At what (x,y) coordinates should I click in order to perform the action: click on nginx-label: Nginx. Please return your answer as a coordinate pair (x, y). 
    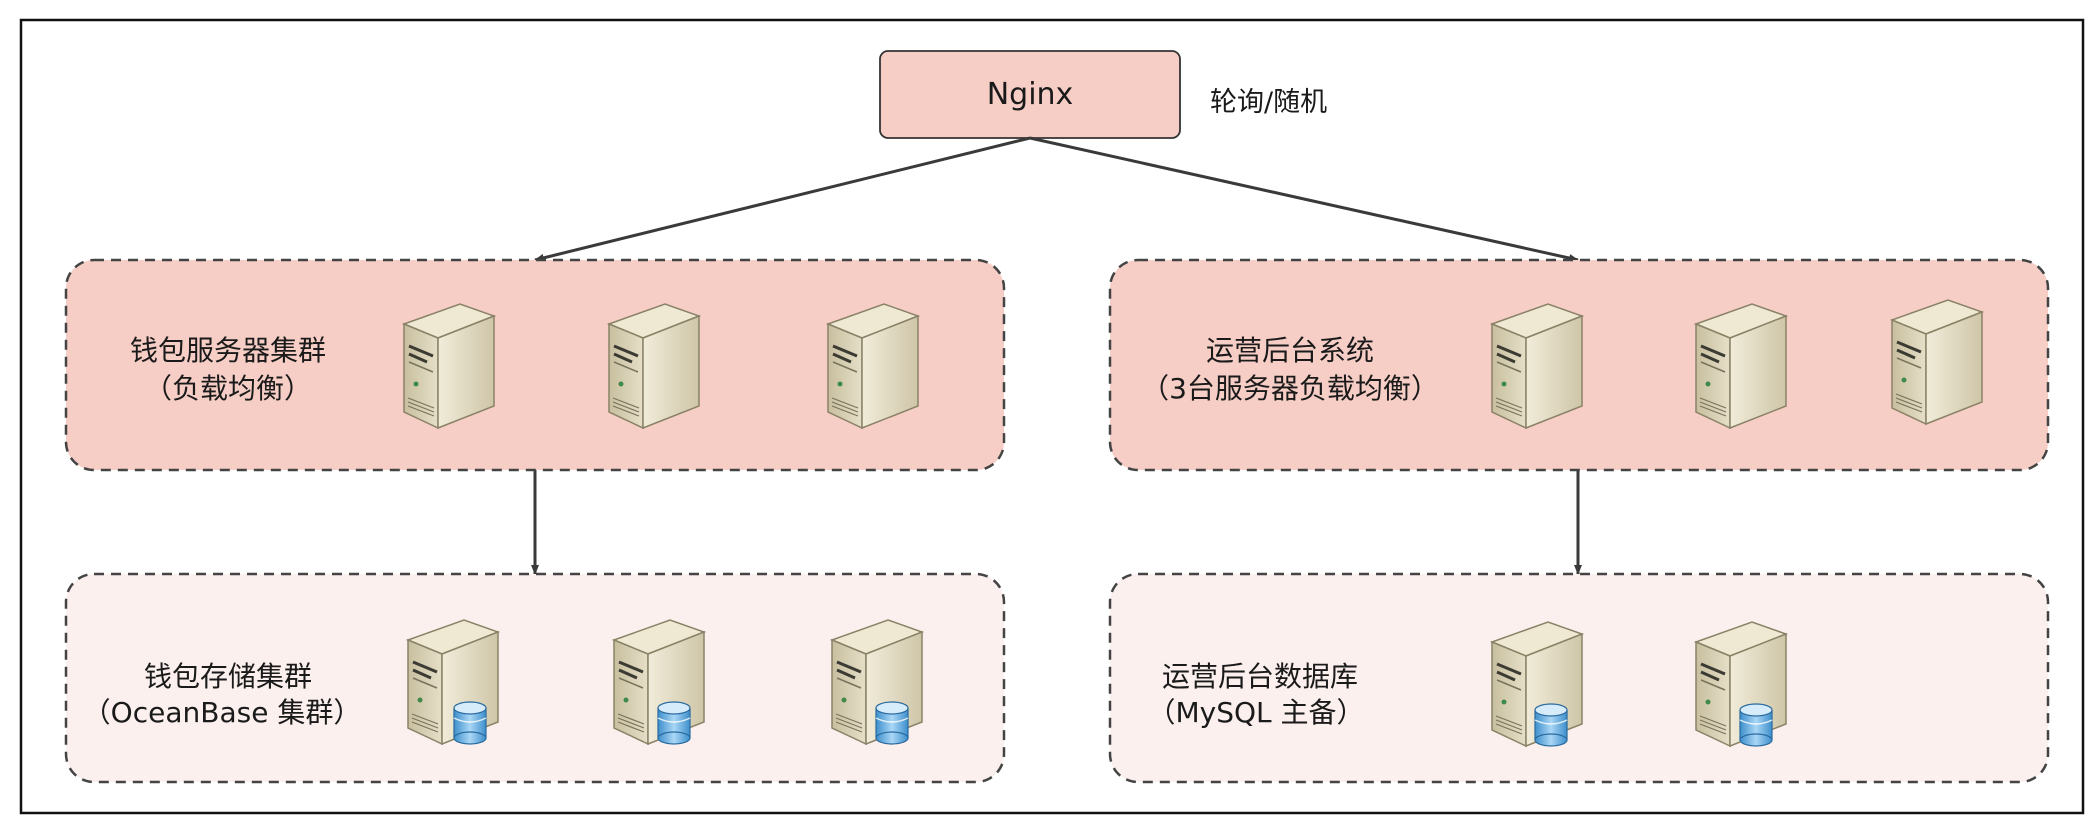
    Looking at the image, I should click on (1030, 94).